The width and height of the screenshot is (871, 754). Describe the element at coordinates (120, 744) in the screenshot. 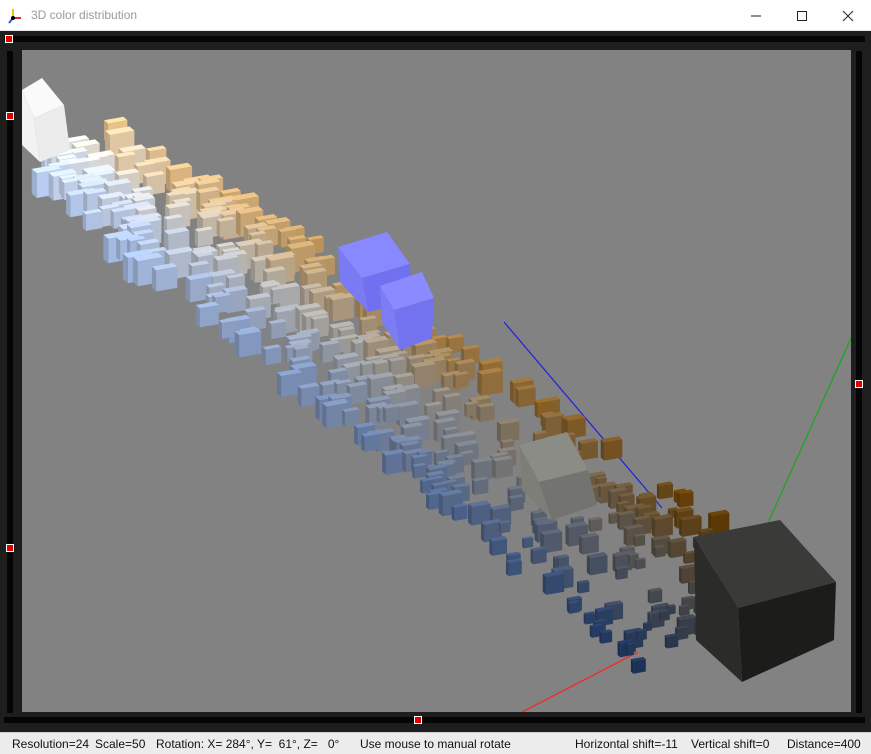

I see `scale-readout: Scale=50` at that location.